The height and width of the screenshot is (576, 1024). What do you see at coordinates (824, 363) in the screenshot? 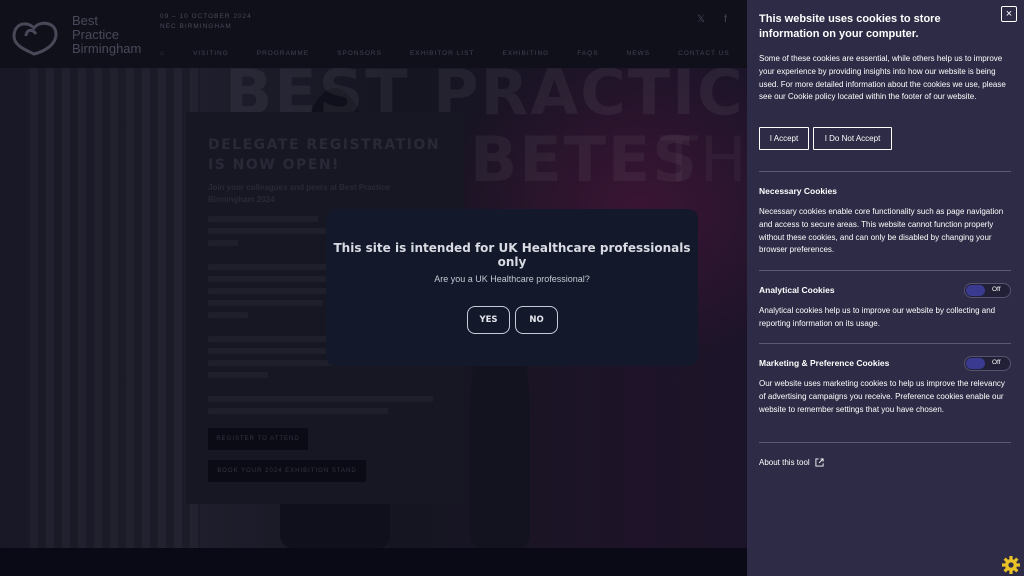
I see `marketing-cookies-title: Marketing & Preference Cookies` at bounding box center [824, 363].